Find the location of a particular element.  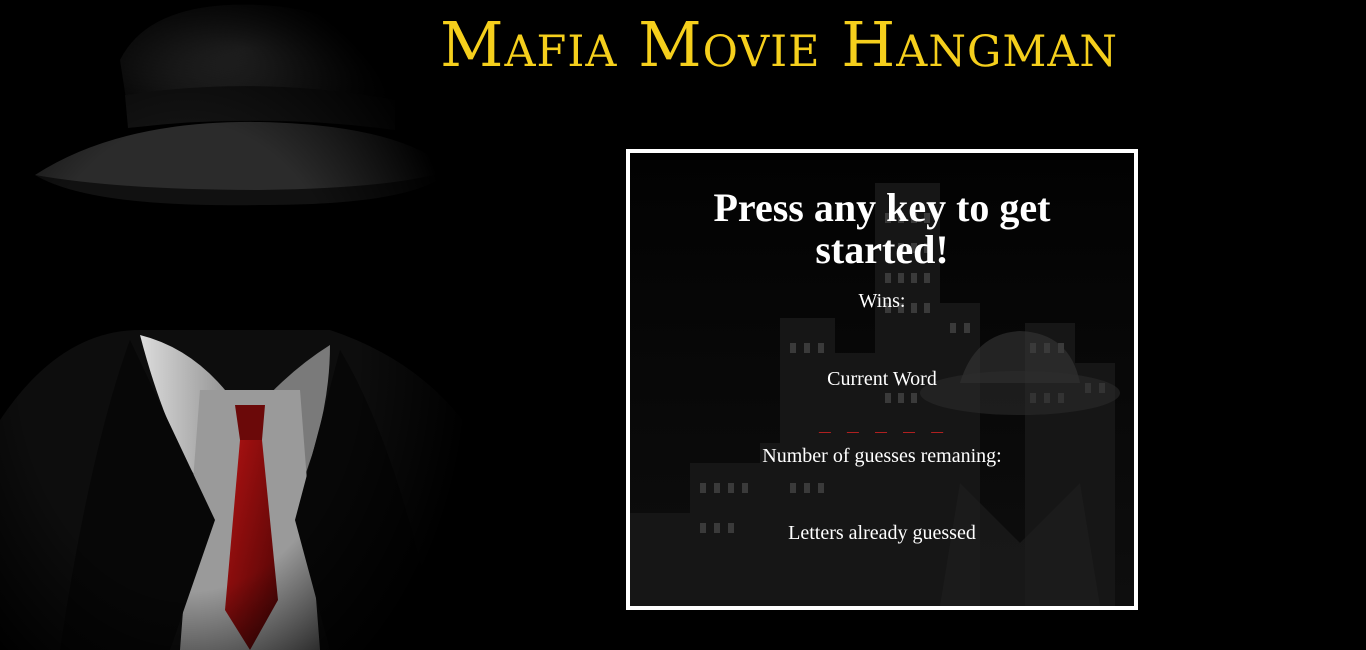

wins-label: Wins: is located at coordinates (882, 301).